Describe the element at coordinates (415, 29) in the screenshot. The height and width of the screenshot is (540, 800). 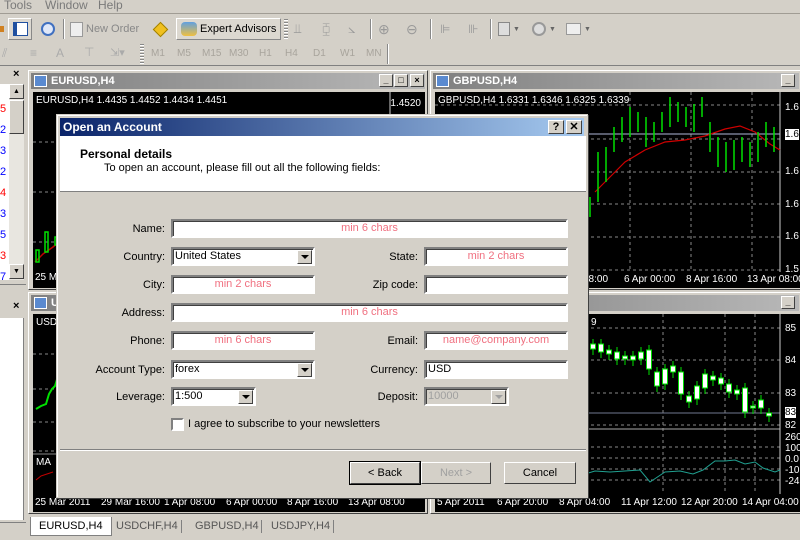
I see `zoom-out-icon: ⊖` at that location.